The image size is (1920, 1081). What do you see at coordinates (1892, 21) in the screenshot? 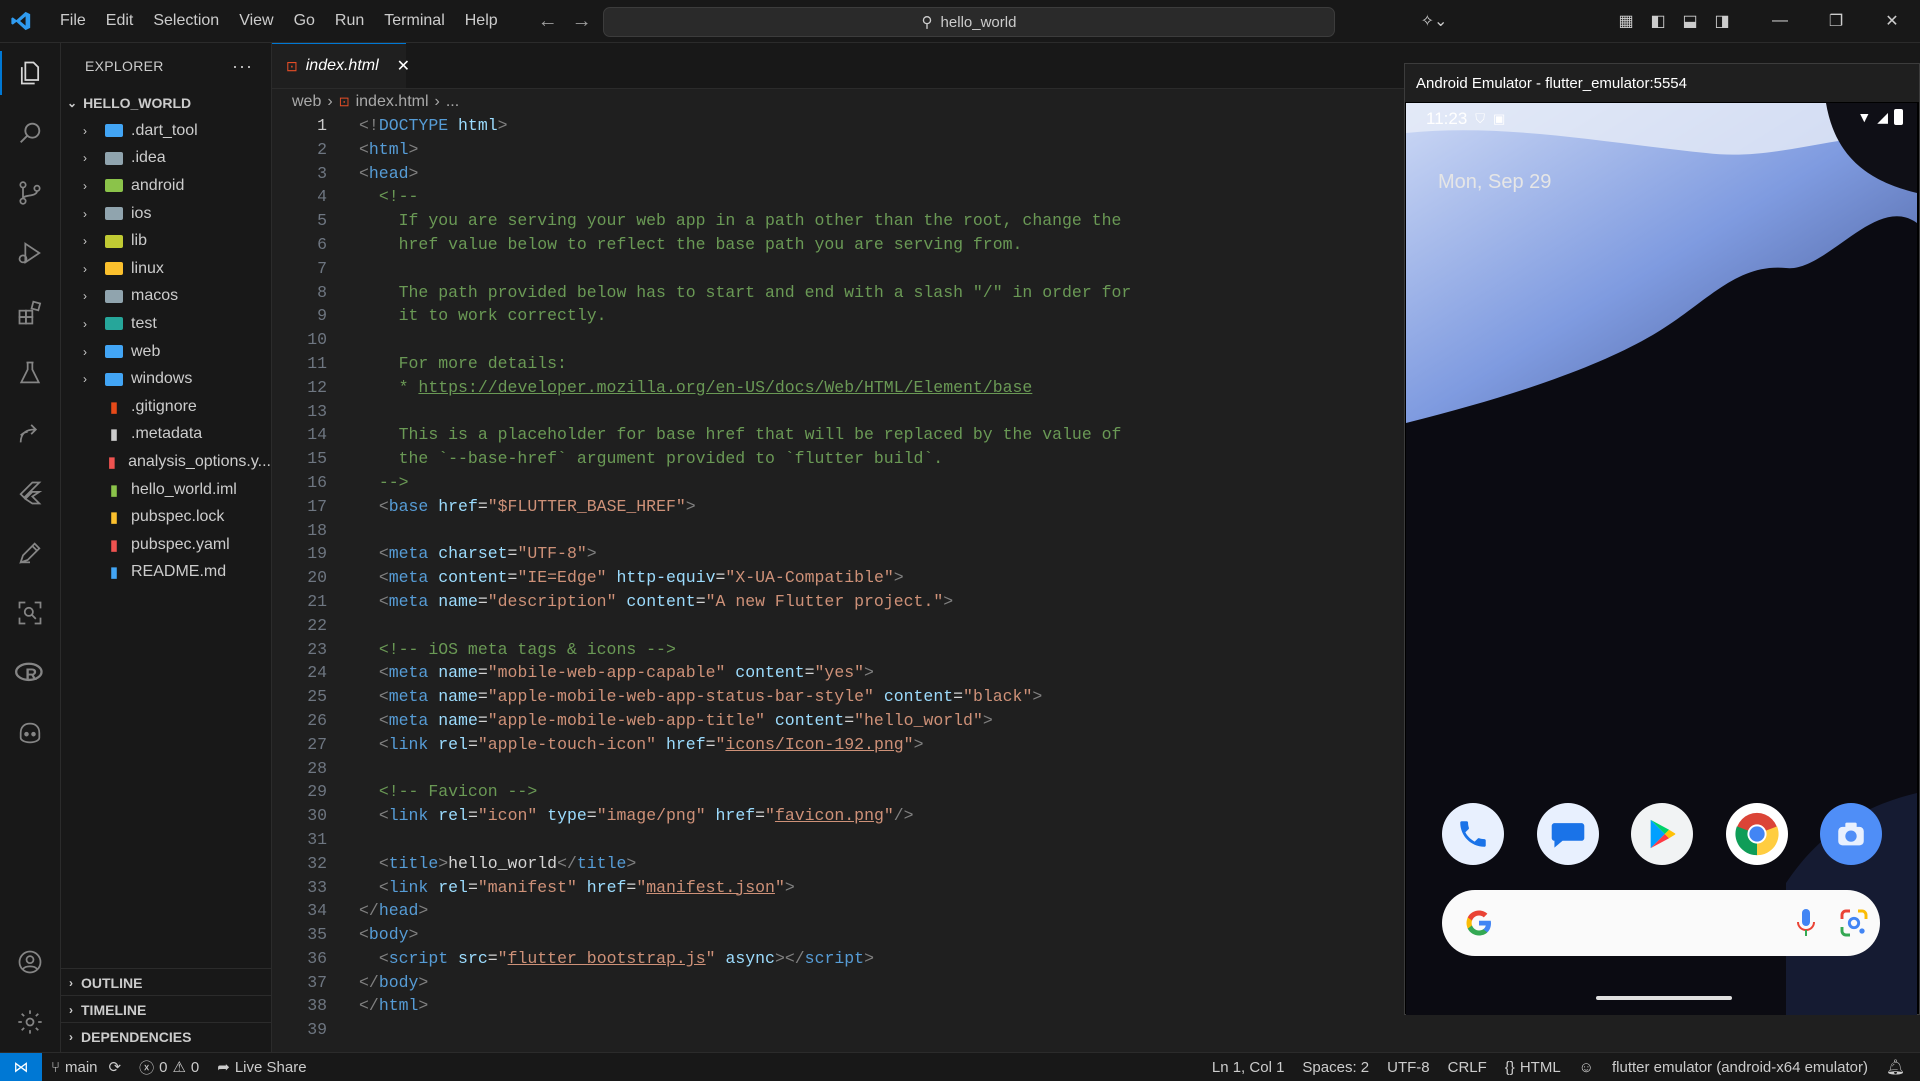
I see `close-window-button: ✕` at bounding box center [1892, 21].